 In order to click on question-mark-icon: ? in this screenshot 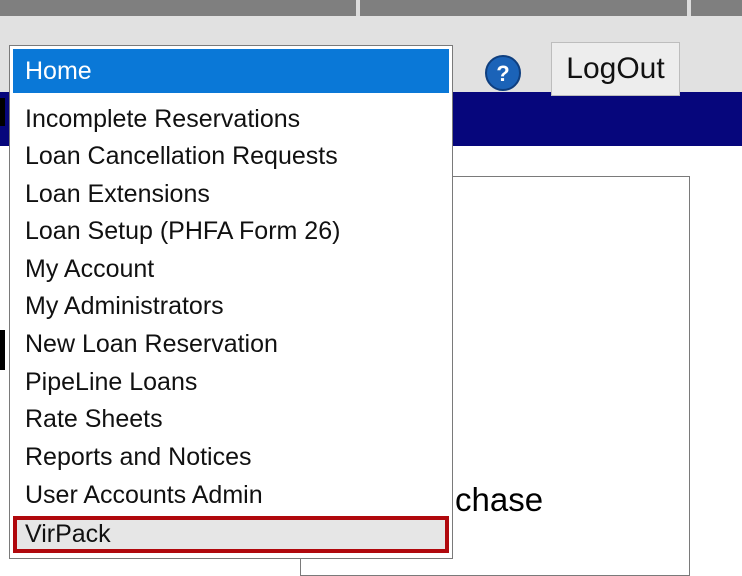, I will do `click(502, 73)`.